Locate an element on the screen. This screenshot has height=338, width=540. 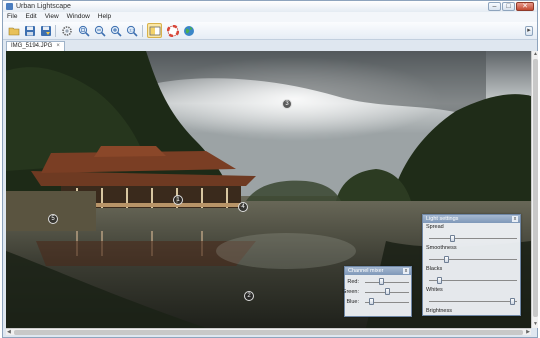
blacks-slider-handle is located at coordinates (440, 280).